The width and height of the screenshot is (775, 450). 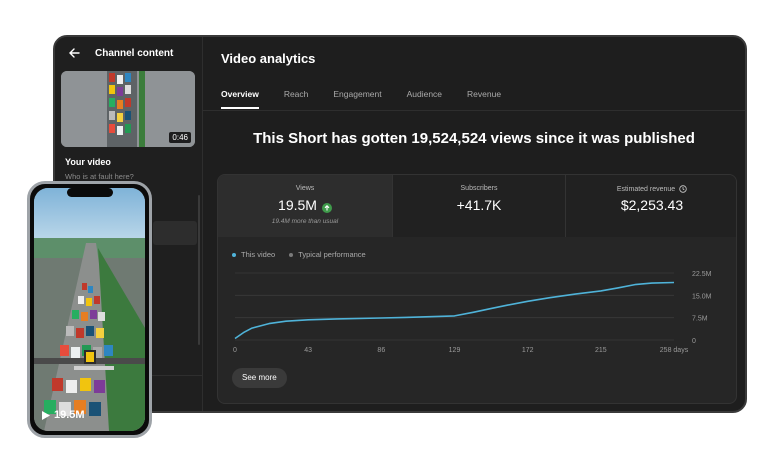 I want to click on chart-x-tick-label: 172, so click(x=528, y=350).